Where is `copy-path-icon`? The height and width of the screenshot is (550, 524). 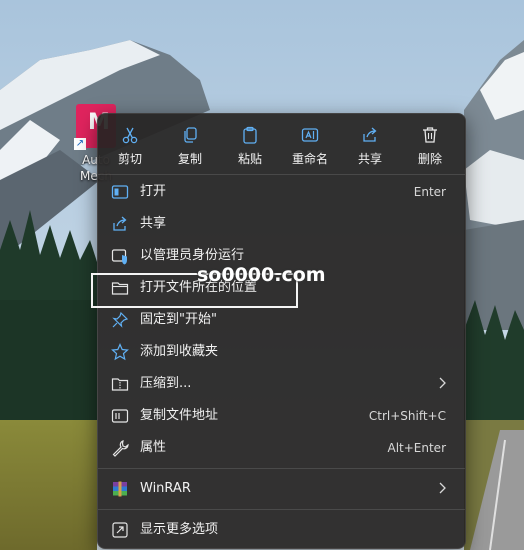 copy-path-icon is located at coordinates (120, 416).